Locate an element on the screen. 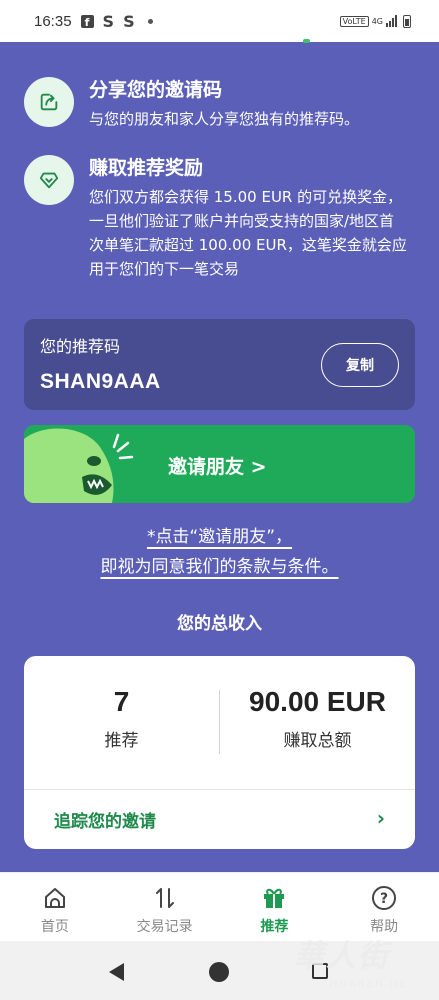 Image resolution: width=439 pixels, height=1000 pixels. track-invites-link: 追踪您的邀请 is located at coordinates (105, 819).